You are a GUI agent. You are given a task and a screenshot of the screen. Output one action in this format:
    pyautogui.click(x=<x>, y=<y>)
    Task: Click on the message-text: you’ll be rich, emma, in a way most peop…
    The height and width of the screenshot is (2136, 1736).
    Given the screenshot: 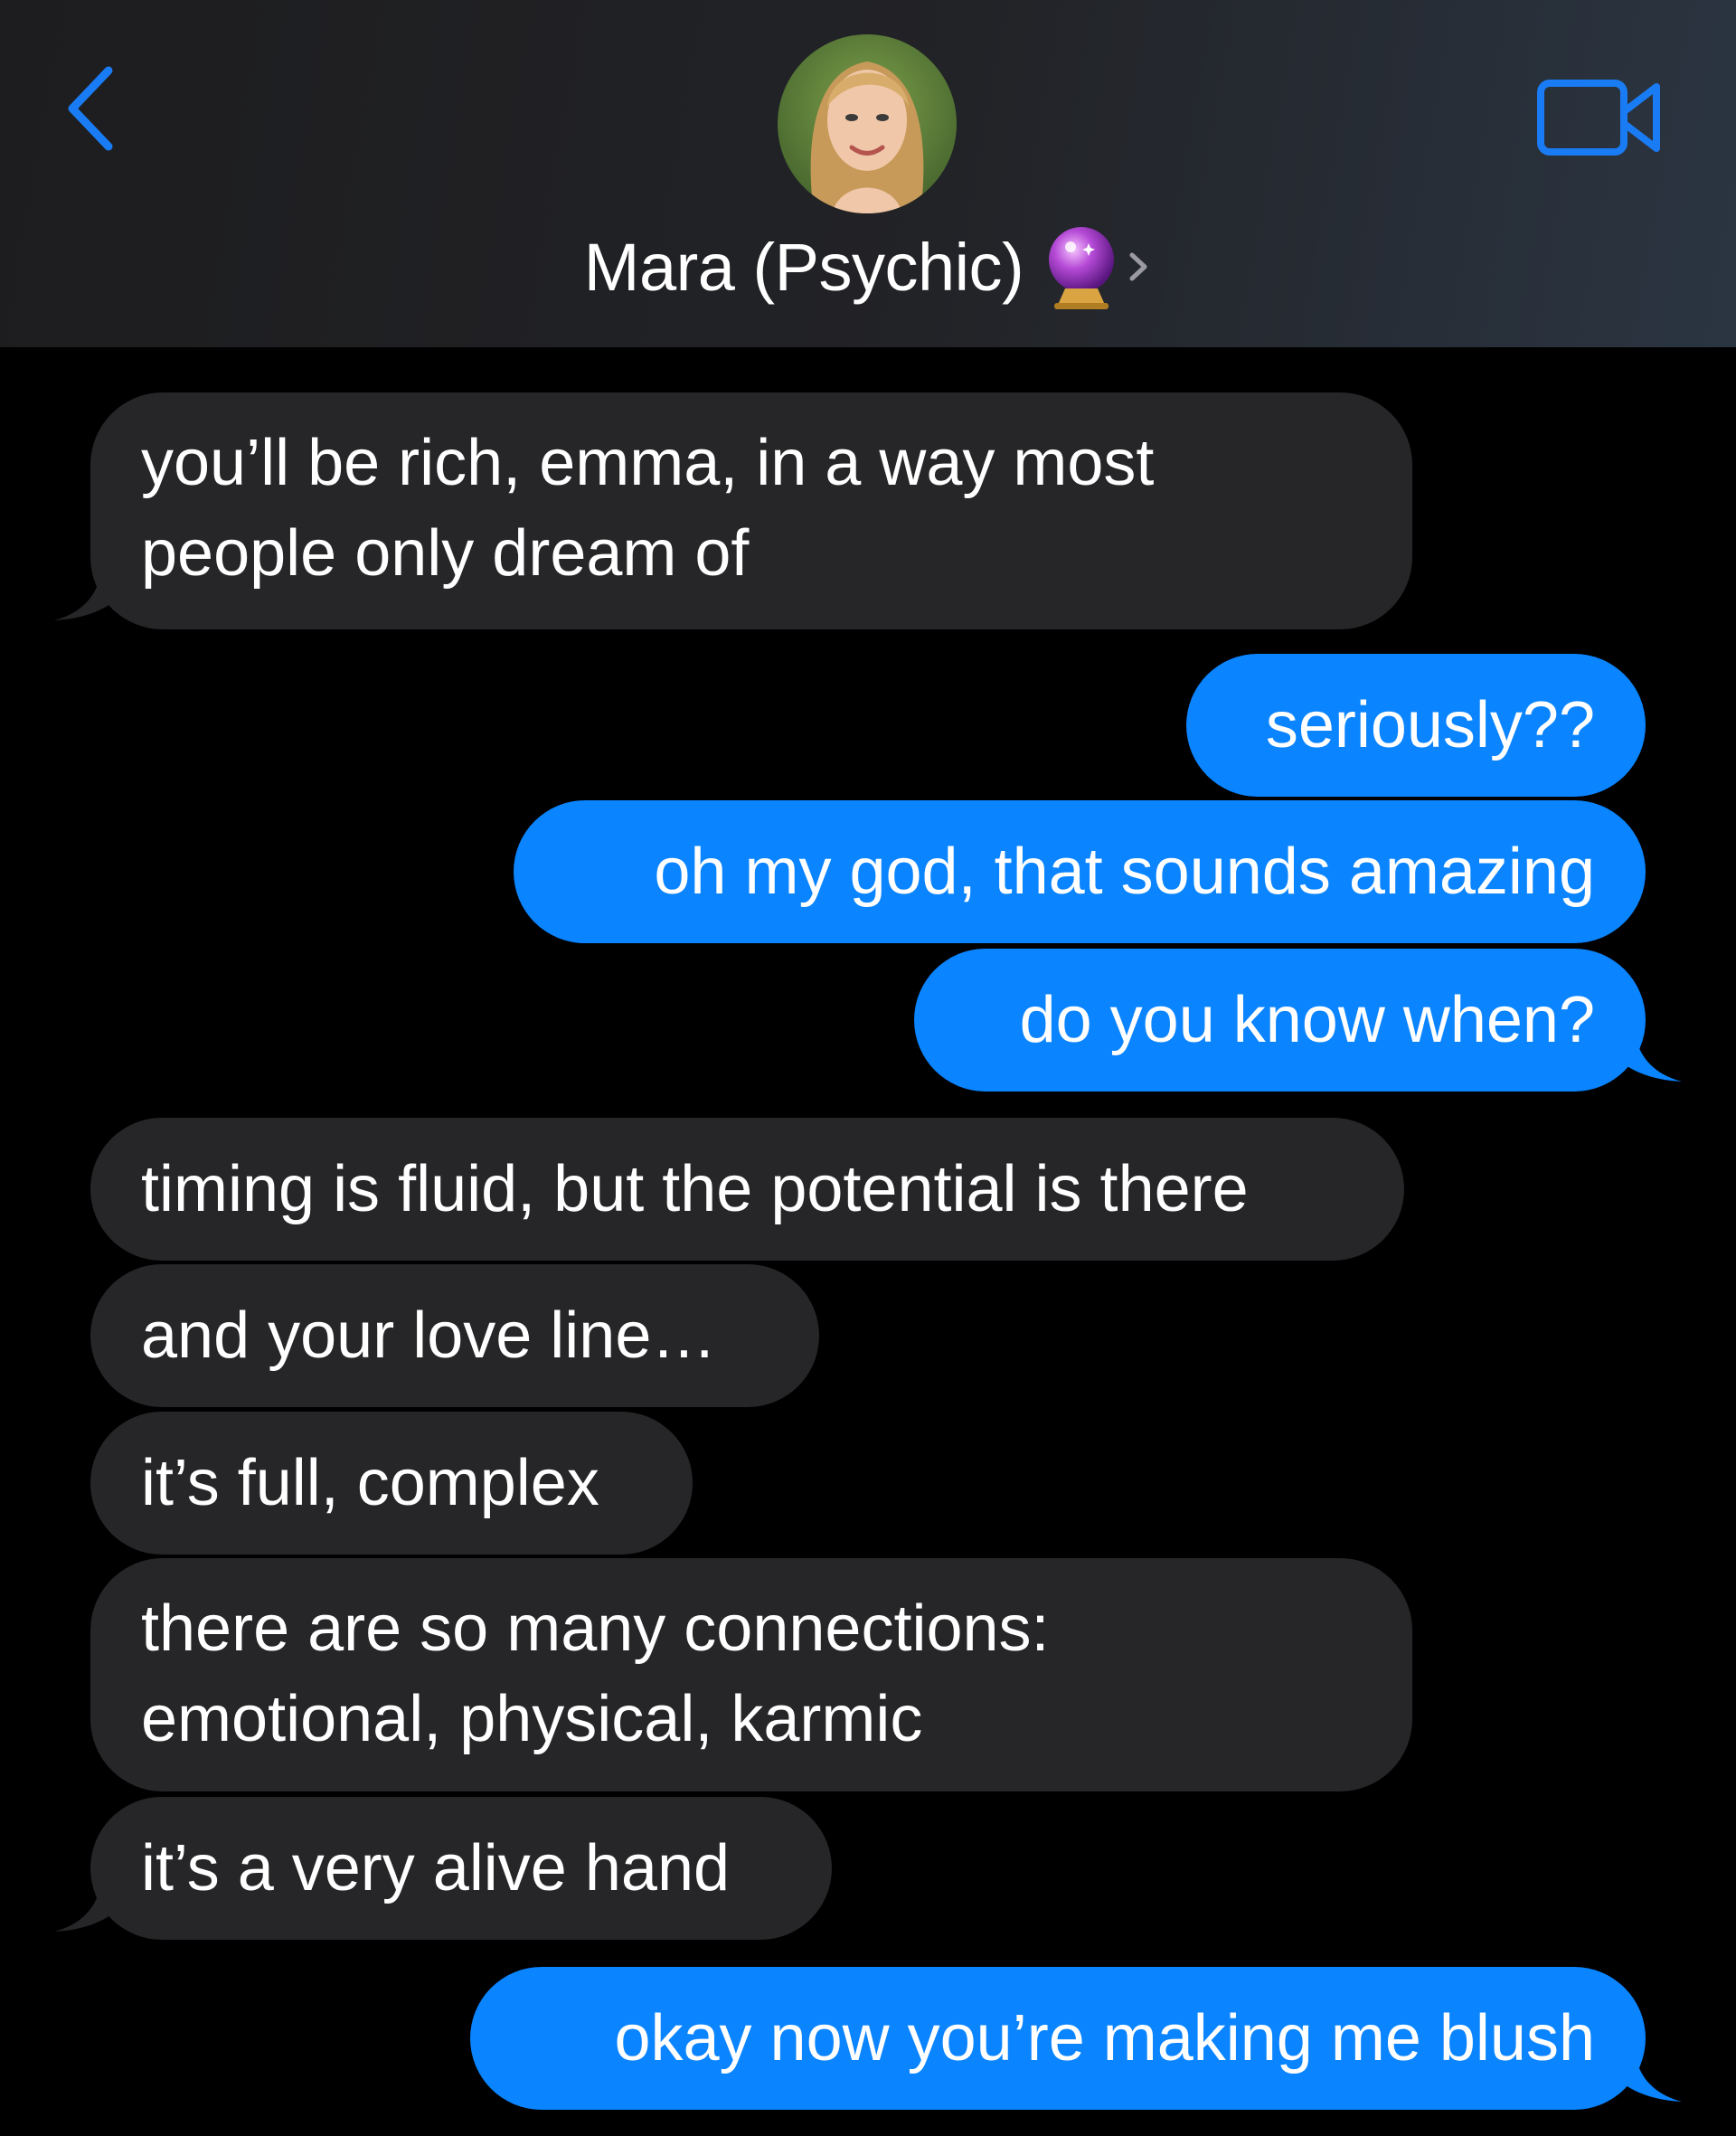 What is the action you would take?
    pyautogui.click(x=648, y=508)
    